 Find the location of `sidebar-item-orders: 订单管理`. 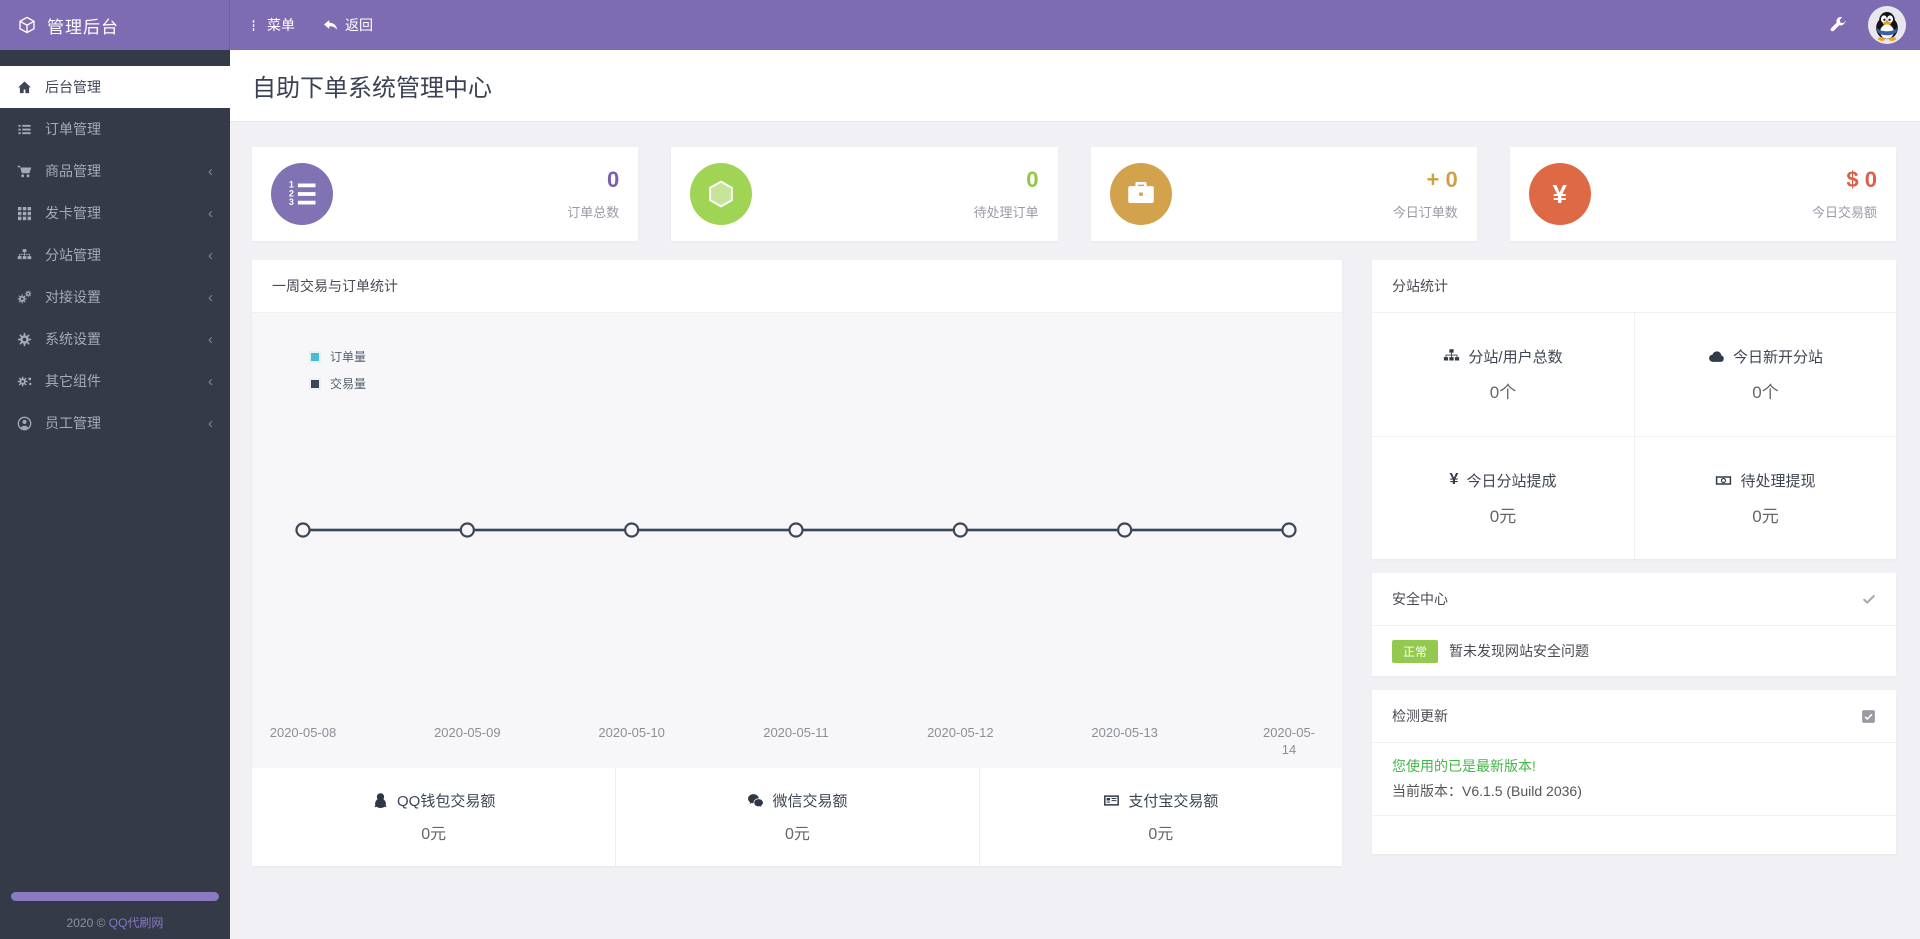

sidebar-item-orders: 订单管理 is located at coordinates (115, 129).